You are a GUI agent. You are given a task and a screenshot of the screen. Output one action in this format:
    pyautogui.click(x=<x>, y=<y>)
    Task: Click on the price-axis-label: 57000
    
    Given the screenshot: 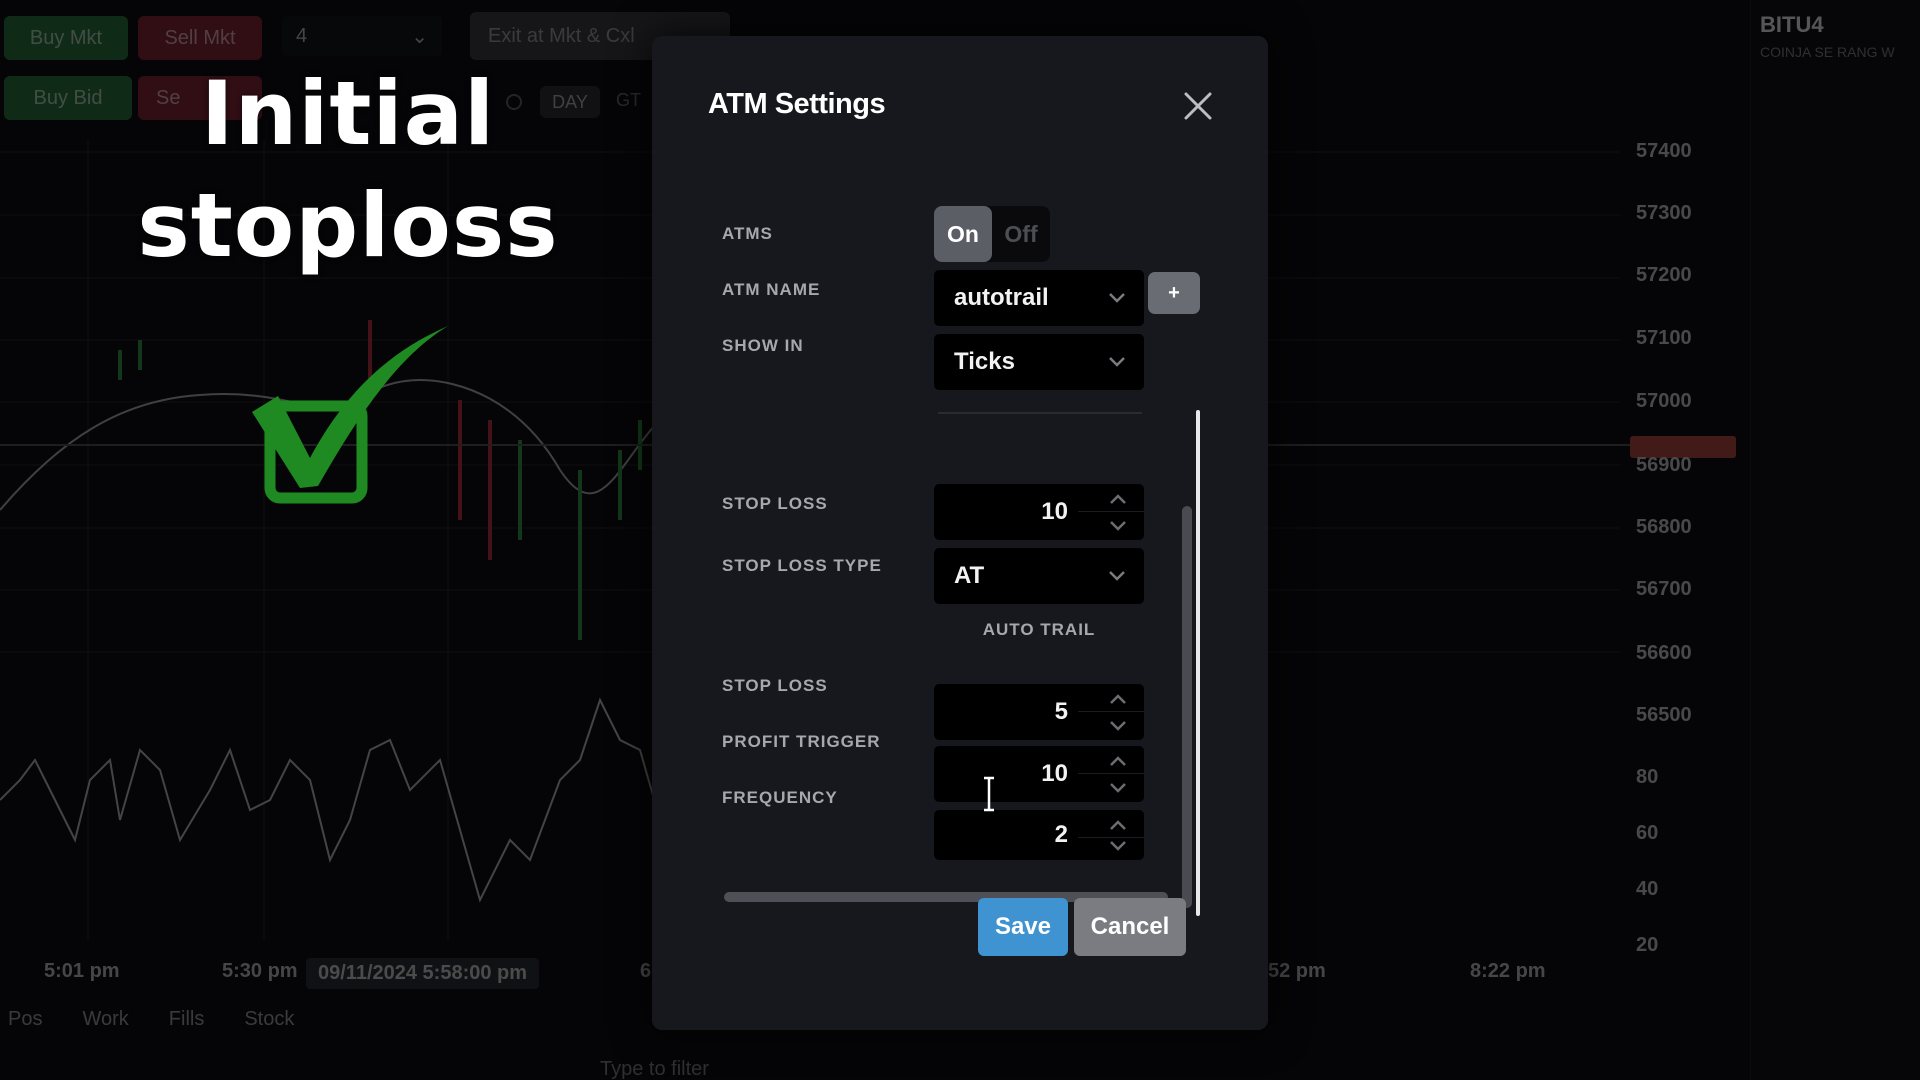 What is the action you would take?
    pyautogui.click(x=1664, y=401)
    